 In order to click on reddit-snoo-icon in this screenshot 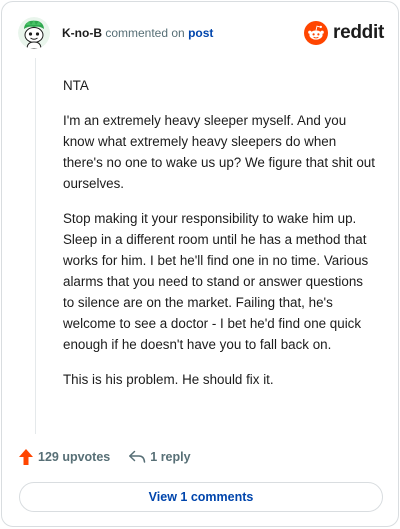, I will do `click(316, 33)`.